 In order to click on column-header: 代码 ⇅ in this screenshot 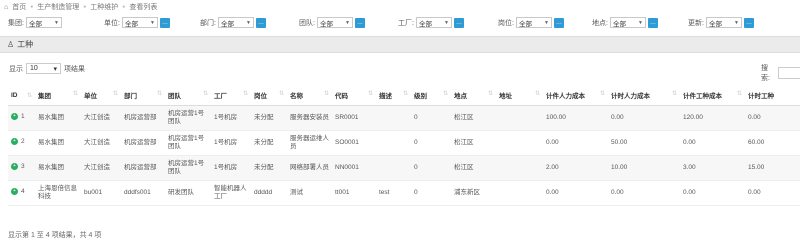, I will do `click(354, 96)`.